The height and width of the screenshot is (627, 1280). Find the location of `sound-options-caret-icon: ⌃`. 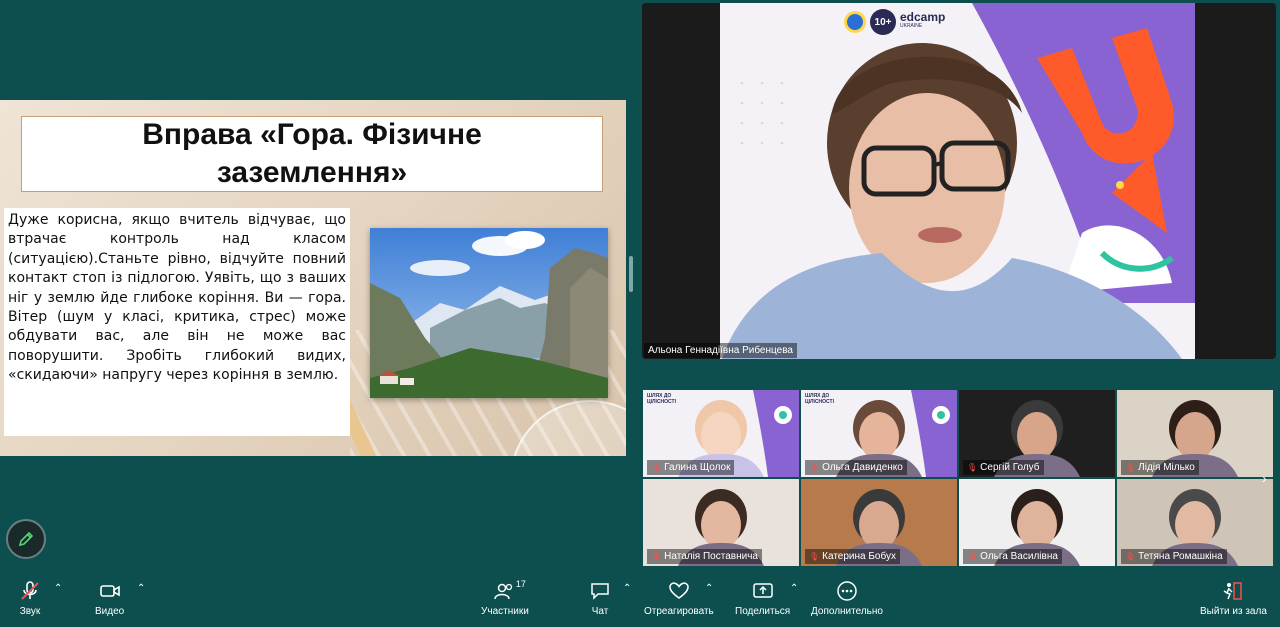

sound-options-caret-icon: ⌃ is located at coordinates (58, 588).